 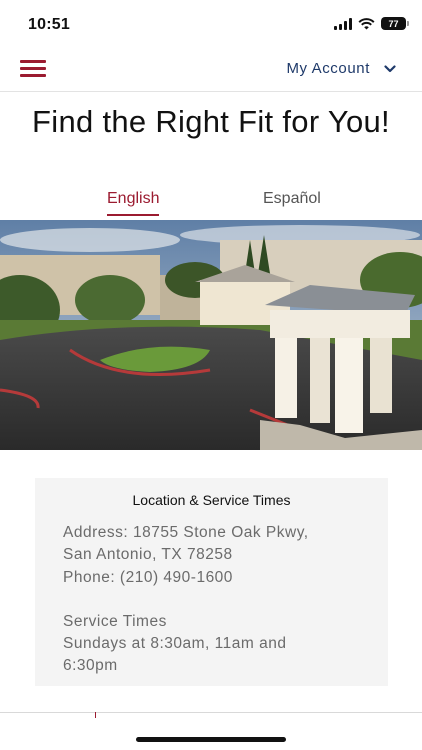 What do you see at coordinates (133, 203) in the screenshot?
I see `tab-english: English` at bounding box center [133, 203].